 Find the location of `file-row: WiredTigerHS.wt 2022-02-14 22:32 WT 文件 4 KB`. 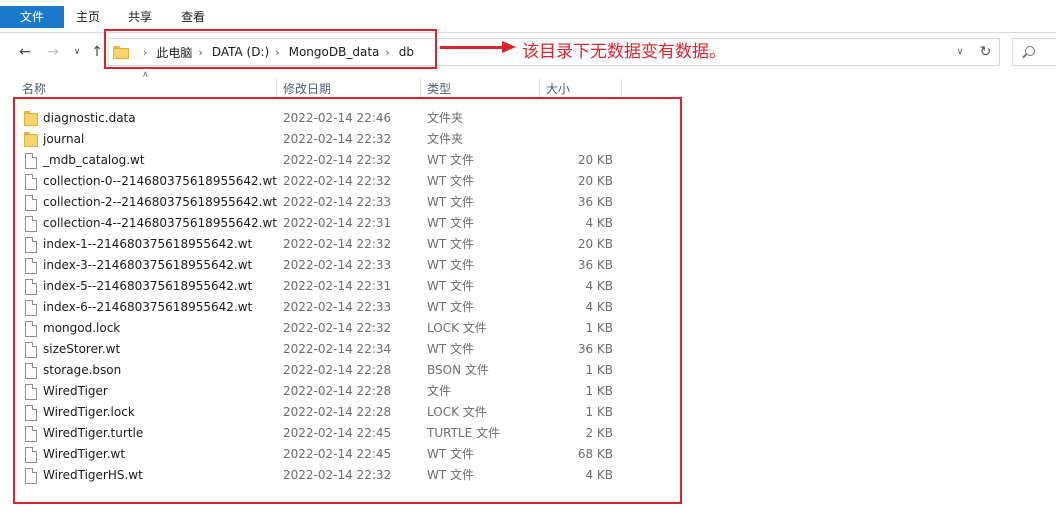

file-row: WiredTigerHS.wt 2022-02-14 22:32 WT 文件 4 KB is located at coordinates (322, 475).